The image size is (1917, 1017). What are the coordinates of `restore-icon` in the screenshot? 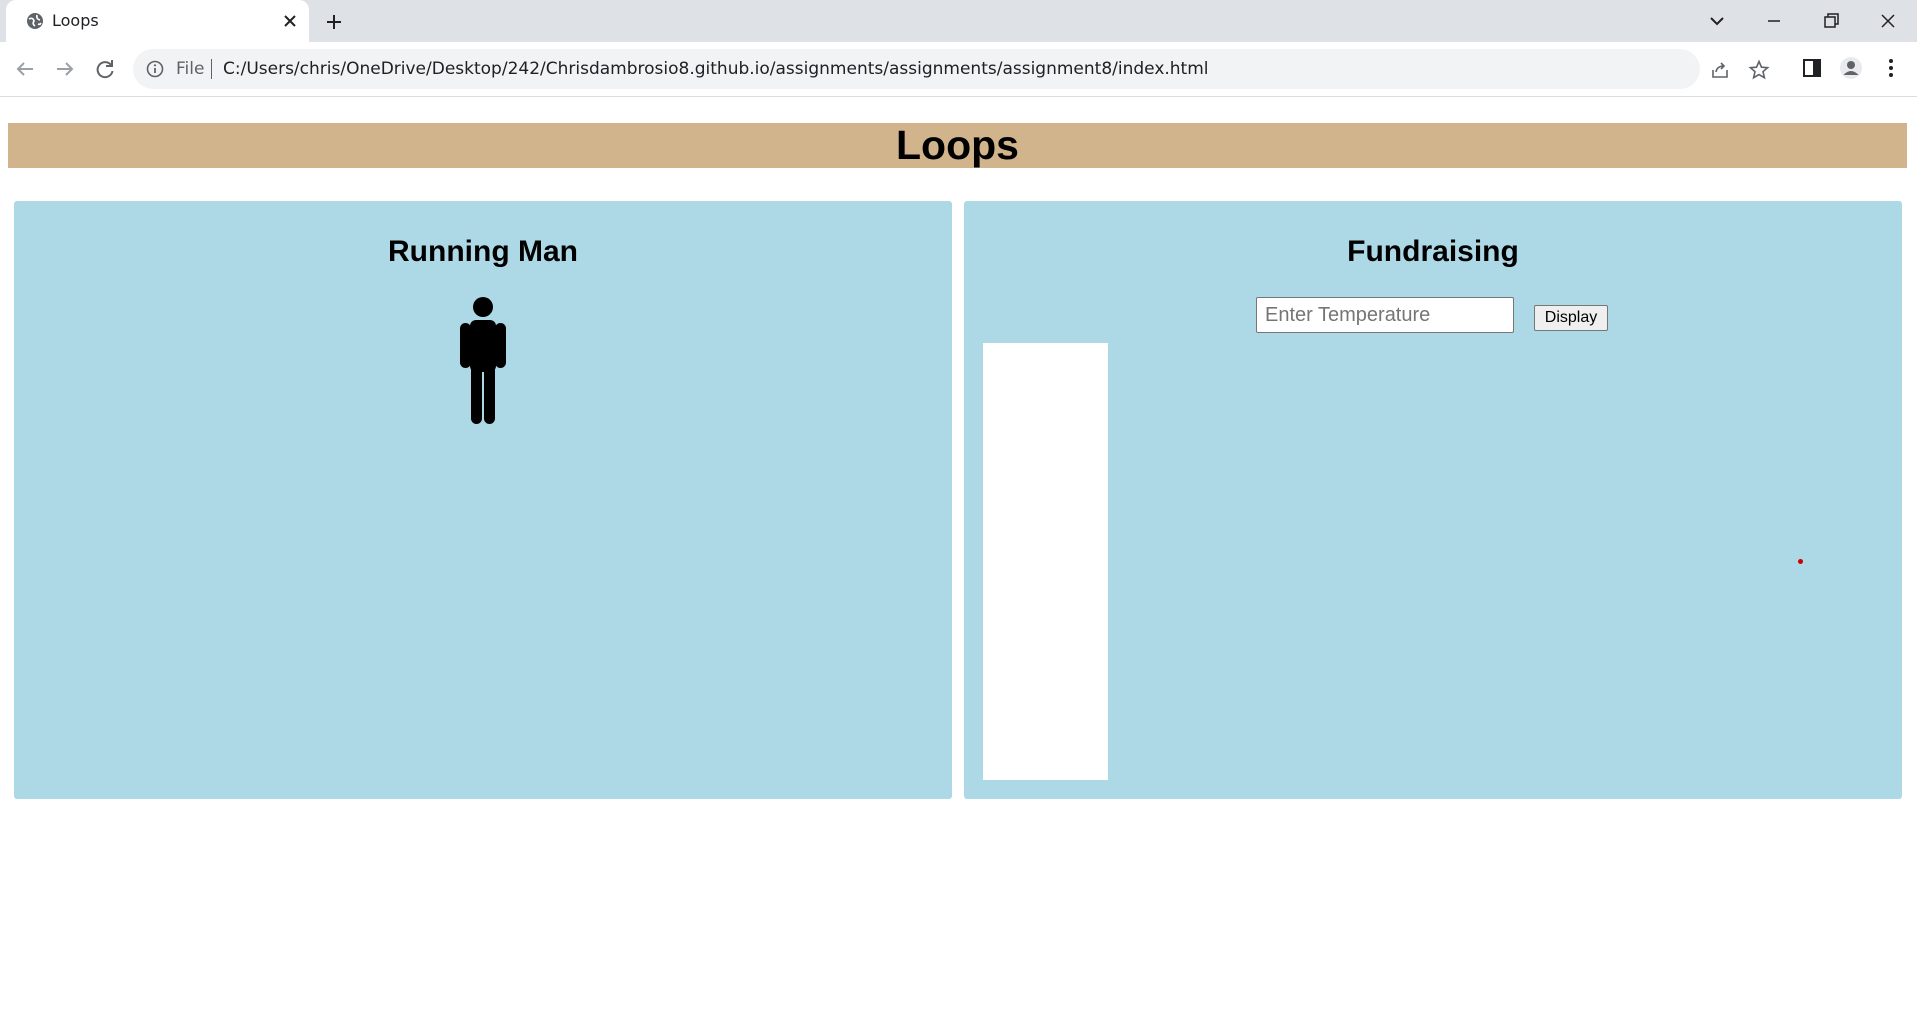 It's located at (1831, 21).